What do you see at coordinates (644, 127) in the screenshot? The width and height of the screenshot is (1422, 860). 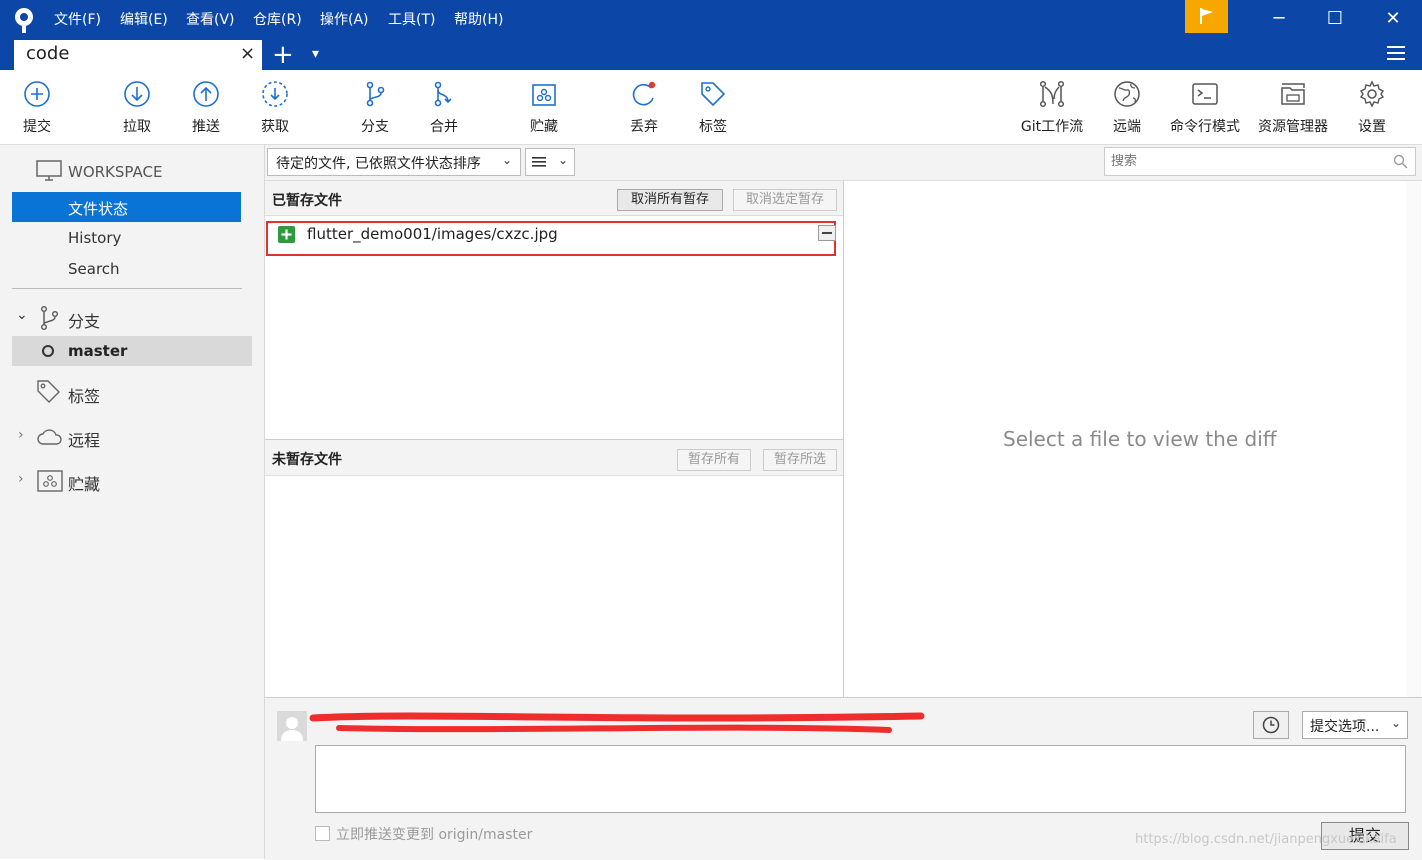 I see `discard-button-label: 丢弃` at bounding box center [644, 127].